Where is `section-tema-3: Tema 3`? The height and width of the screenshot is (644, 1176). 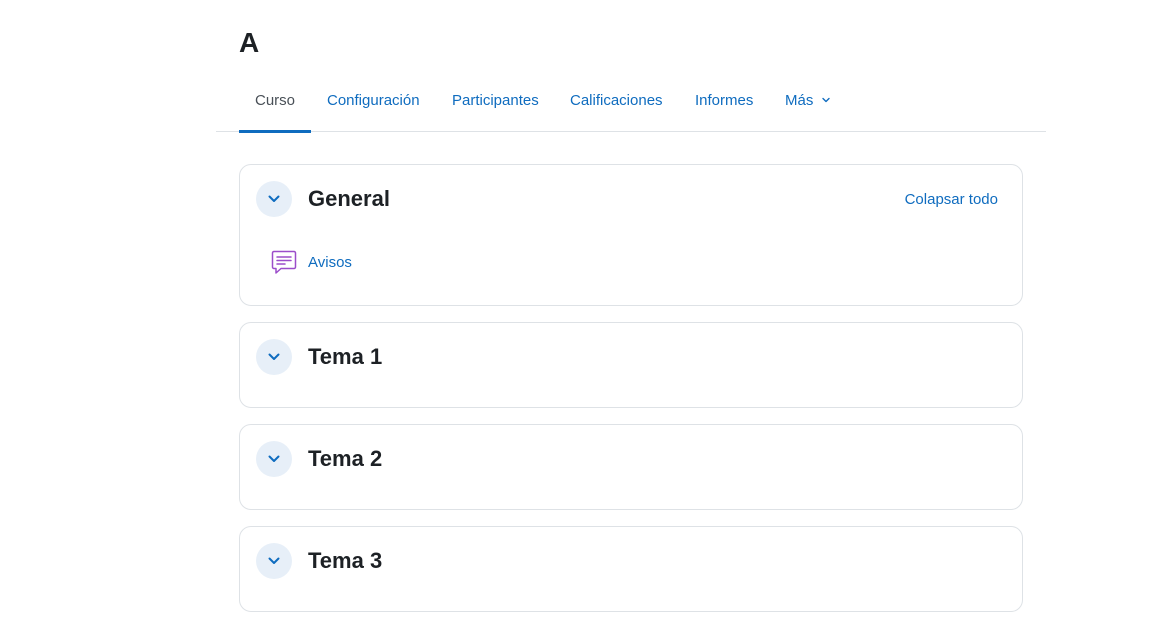 section-tema-3: Tema 3 is located at coordinates (631, 569).